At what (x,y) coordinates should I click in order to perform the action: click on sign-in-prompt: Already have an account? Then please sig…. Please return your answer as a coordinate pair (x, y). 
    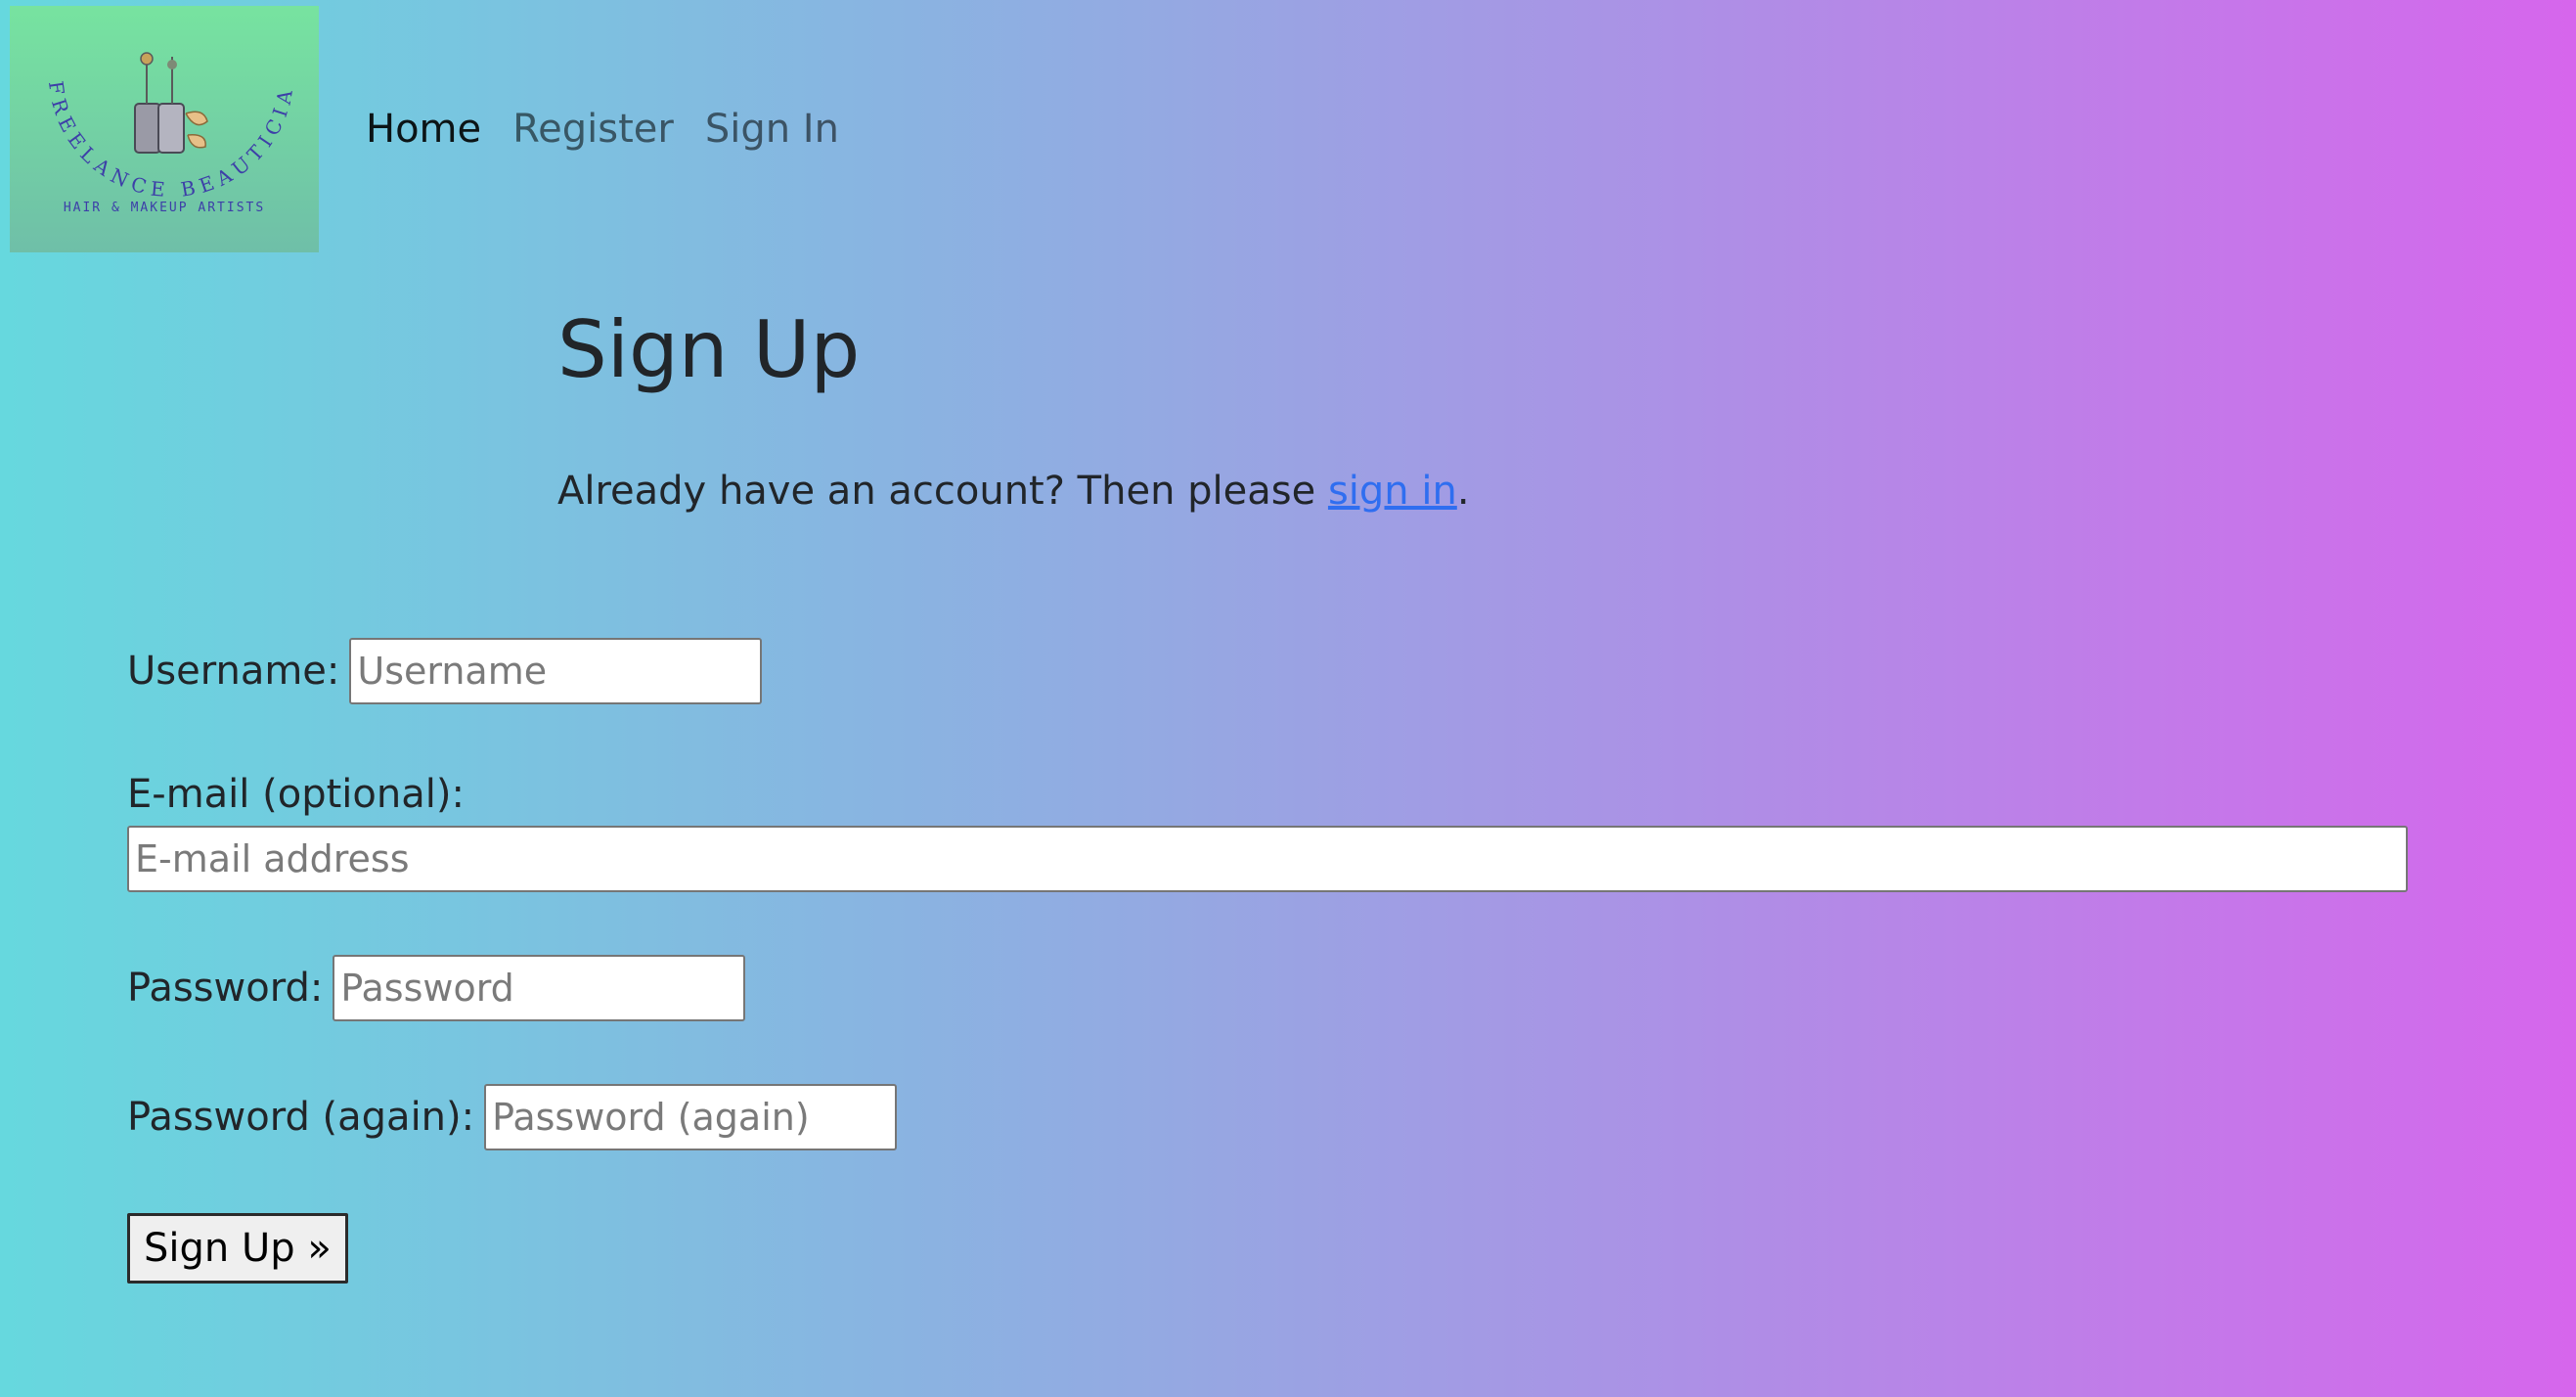
    Looking at the image, I should click on (1013, 491).